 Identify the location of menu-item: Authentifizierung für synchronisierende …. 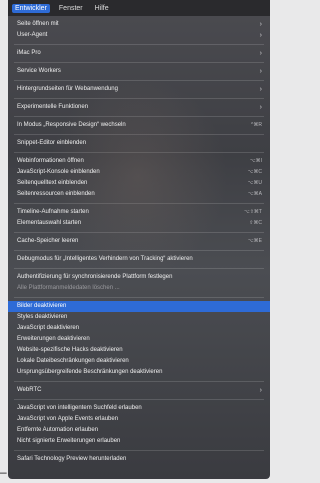
(139, 277).